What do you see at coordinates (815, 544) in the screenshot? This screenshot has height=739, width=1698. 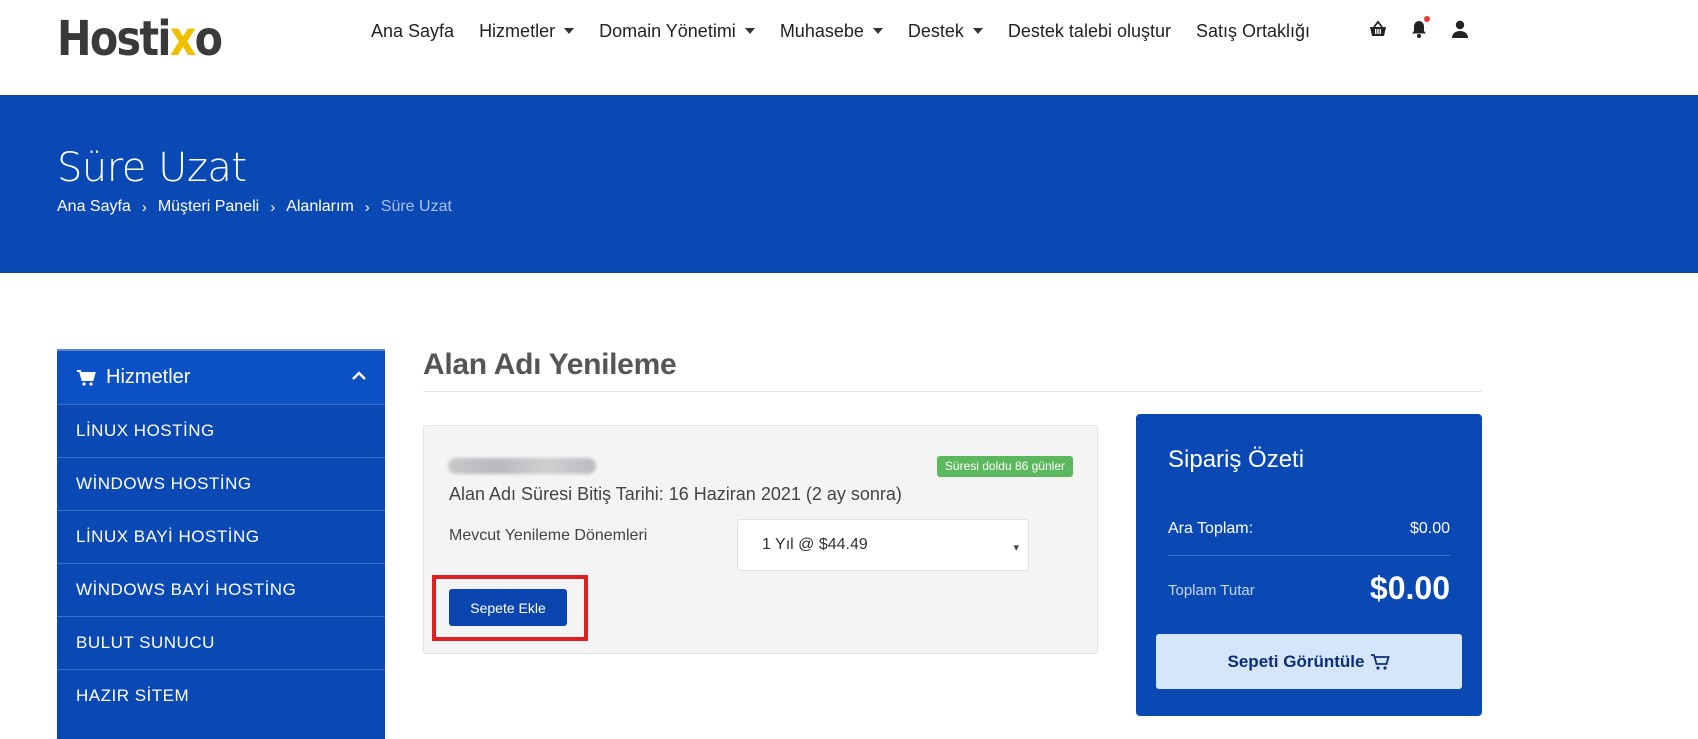 I see `renewal-period-value: 1 Yıl @ $44.49` at bounding box center [815, 544].